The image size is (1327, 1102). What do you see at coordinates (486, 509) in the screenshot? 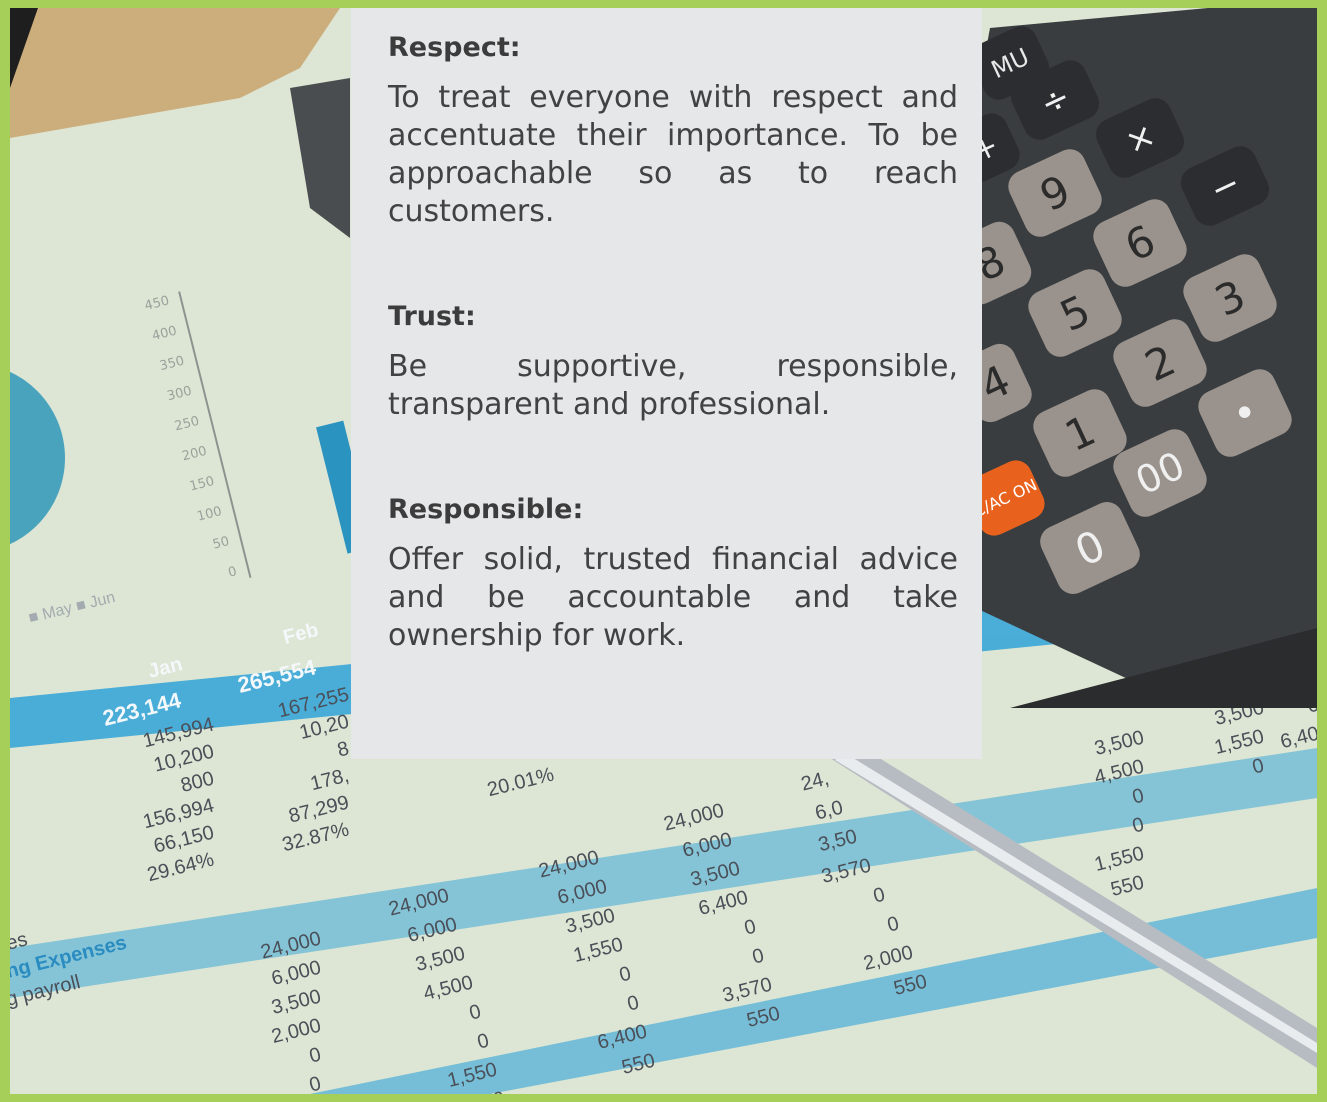
I see `value-heading: Responsible:` at bounding box center [486, 509].